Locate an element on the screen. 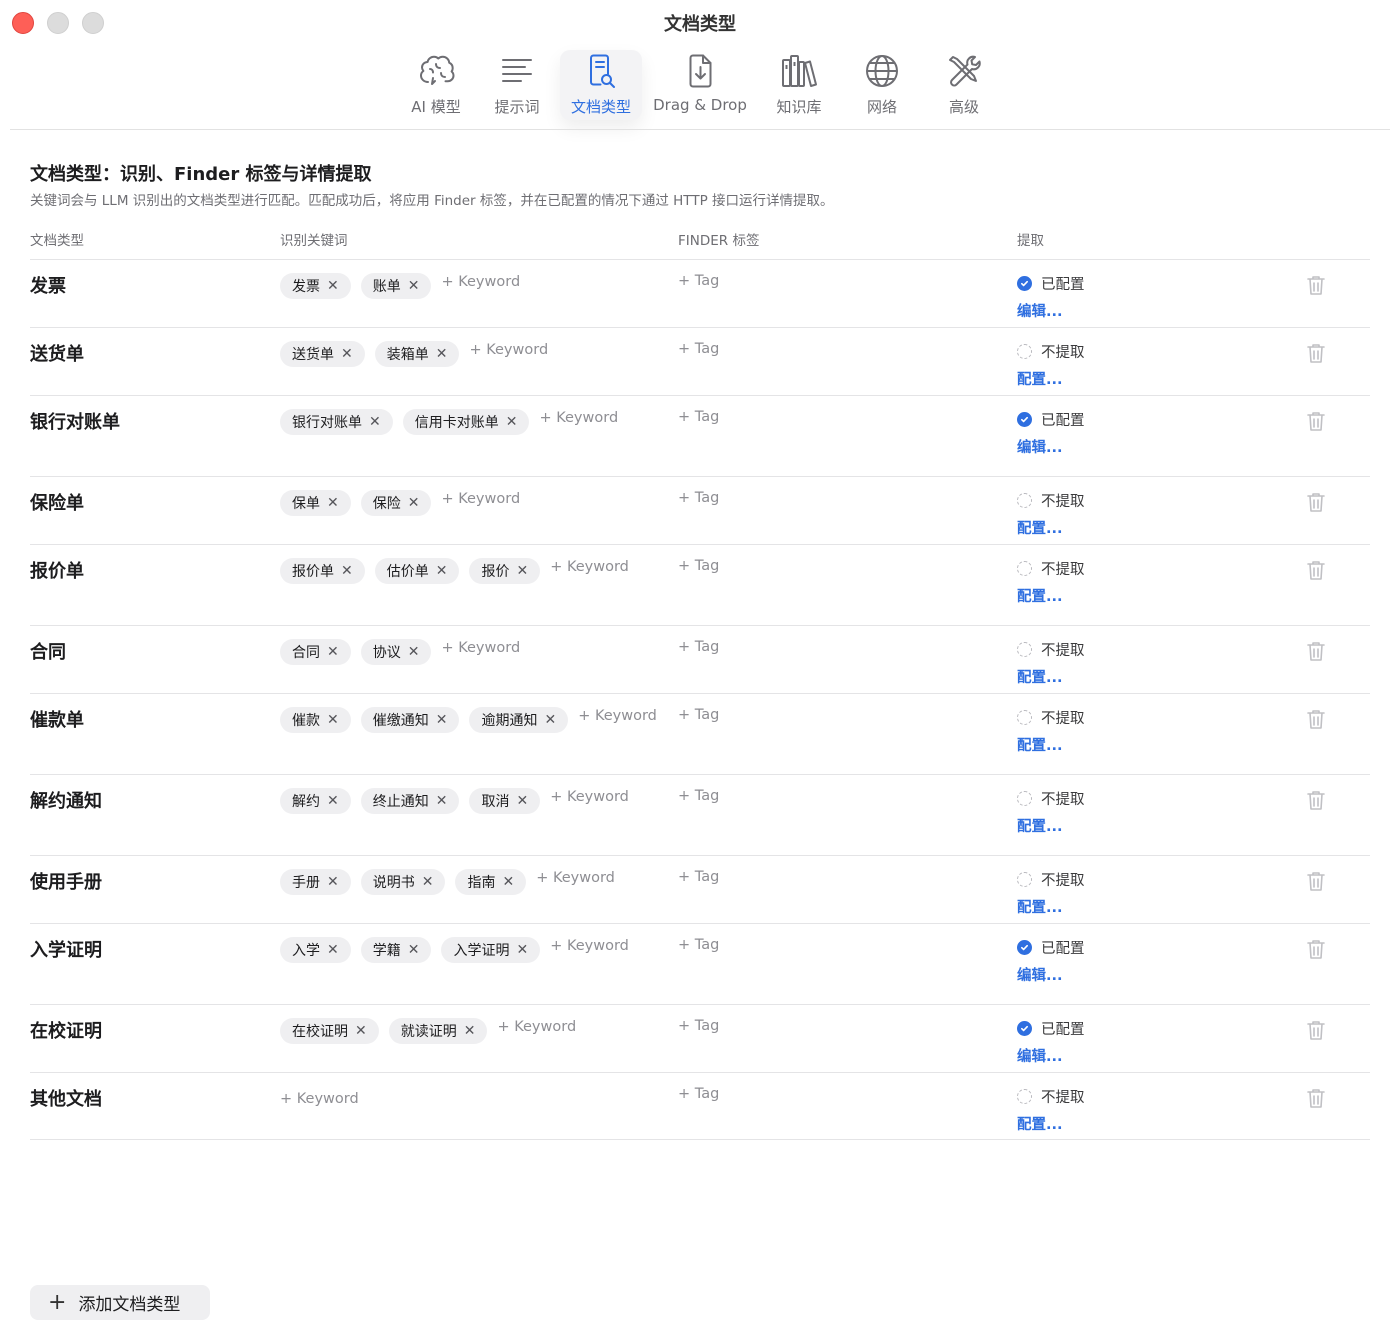 This screenshot has height=1338, width=1400. keyword-chip: 账单 ✕ is located at coordinates (396, 286).